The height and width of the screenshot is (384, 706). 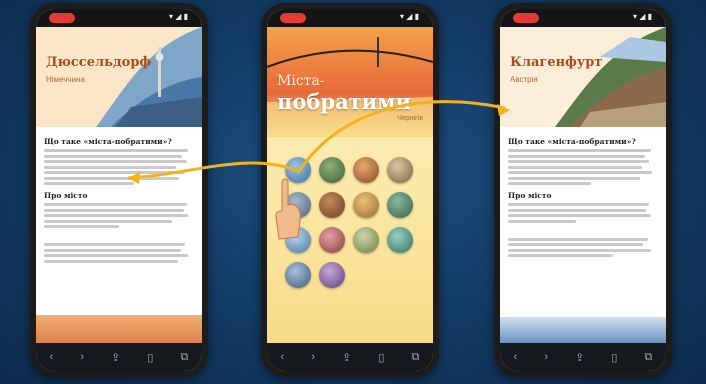 I want to click on country-label: Німеччина, so click(x=65, y=79).